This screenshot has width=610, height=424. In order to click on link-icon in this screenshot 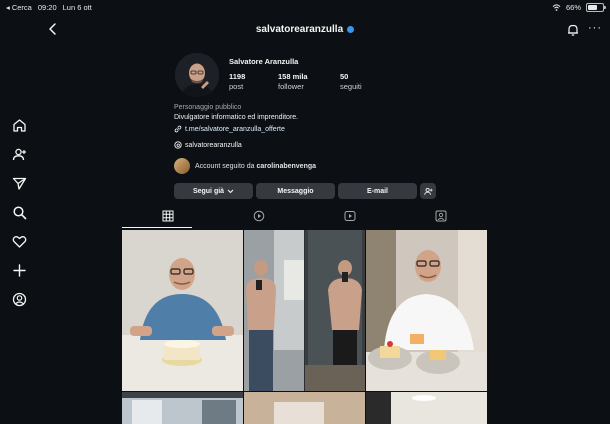, I will do `click(178, 129)`.